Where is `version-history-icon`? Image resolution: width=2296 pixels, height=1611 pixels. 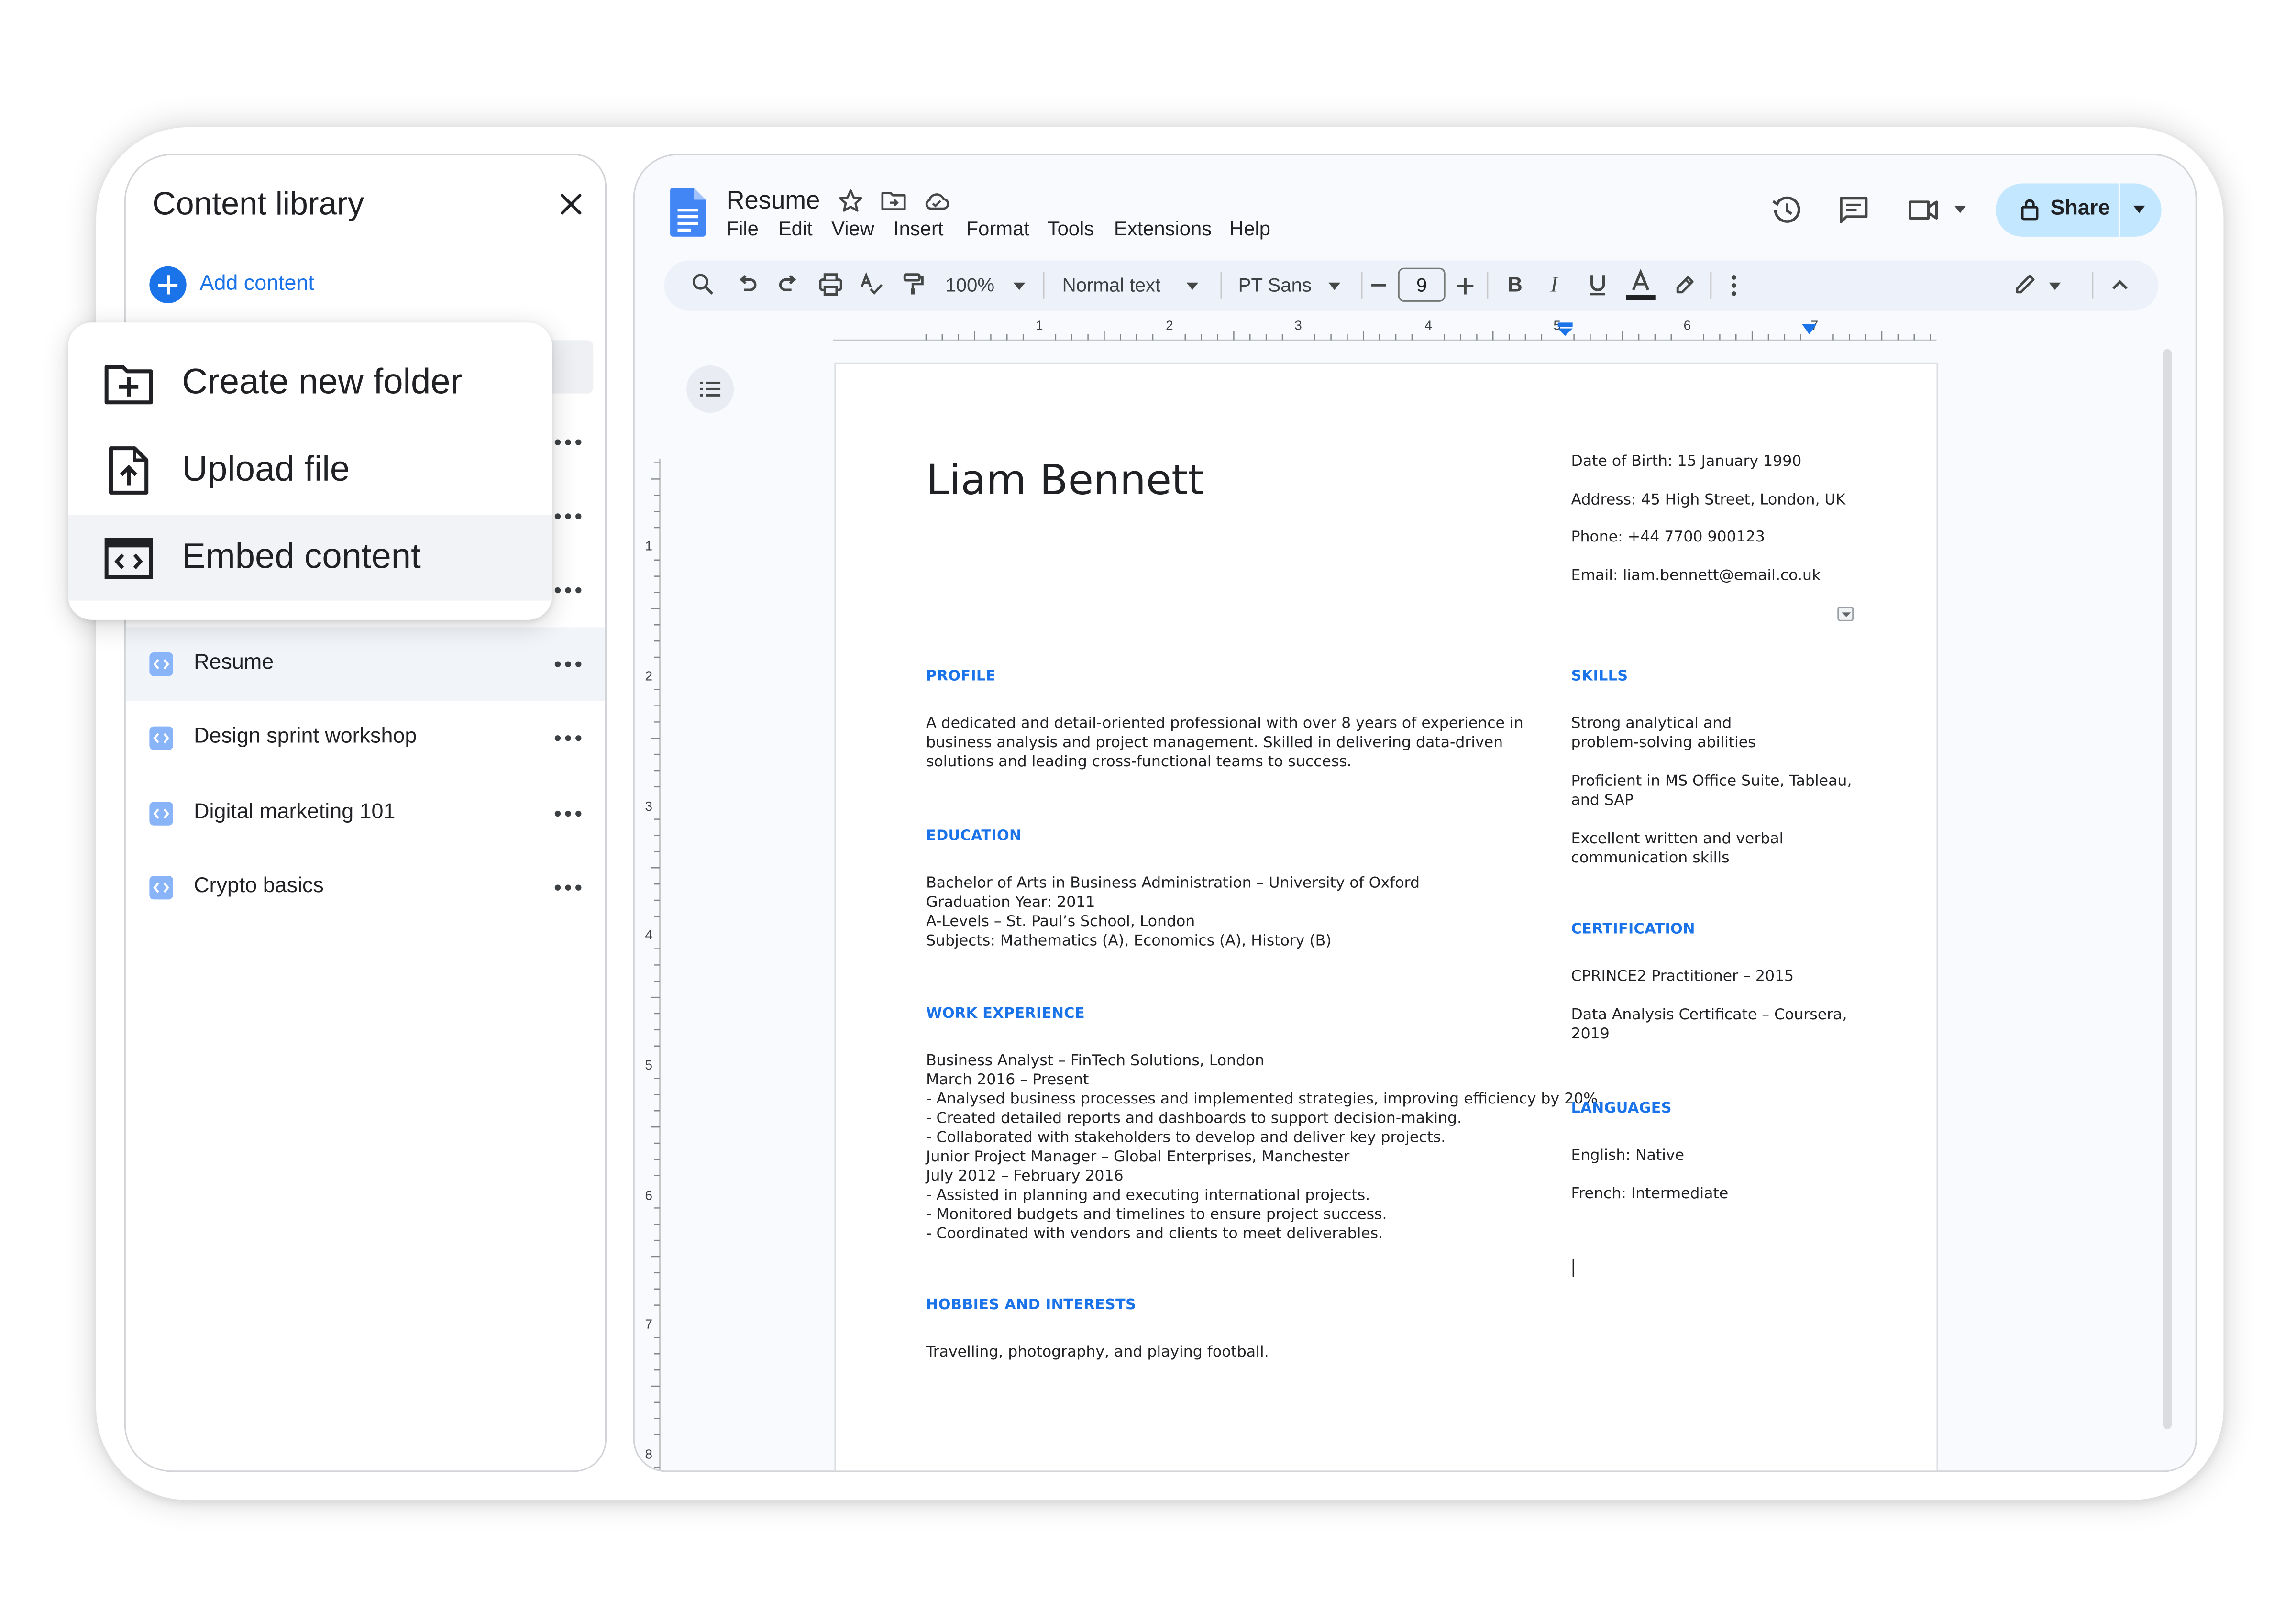 version-history-icon is located at coordinates (1787, 210).